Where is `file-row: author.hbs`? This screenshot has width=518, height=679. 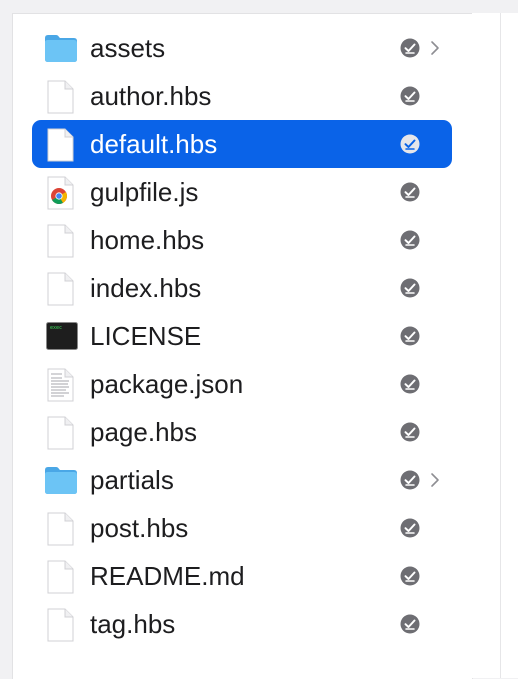 file-row: author.hbs is located at coordinates (242, 96).